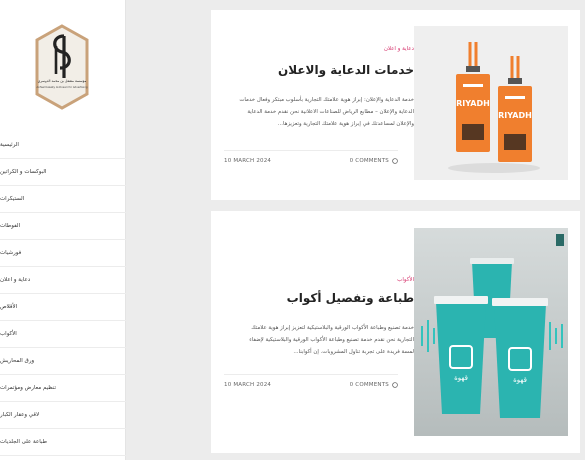 Image resolution: width=585 pixels, height=460 pixels. What do you see at coordinates (63, 361) in the screenshot?
I see `nav-item-paper: ورق المحاريش` at bounding box center [63, 361].